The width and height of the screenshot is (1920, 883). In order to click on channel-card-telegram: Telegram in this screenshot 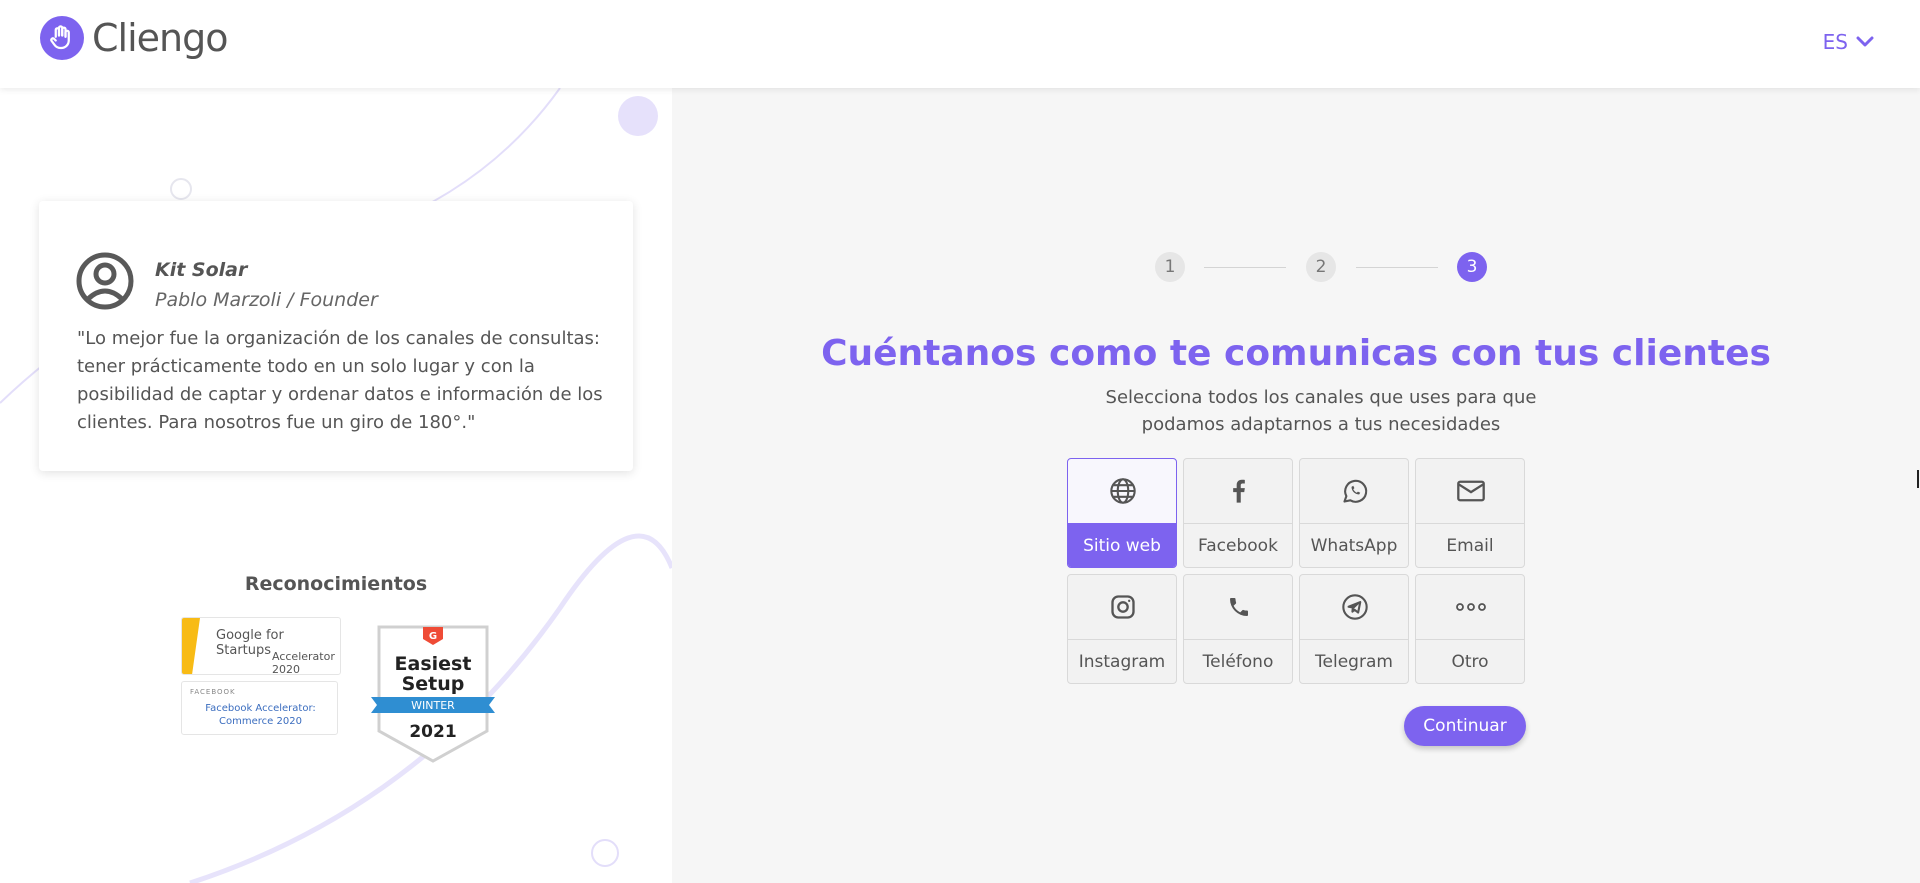, I will do `click(1354, 629)`.